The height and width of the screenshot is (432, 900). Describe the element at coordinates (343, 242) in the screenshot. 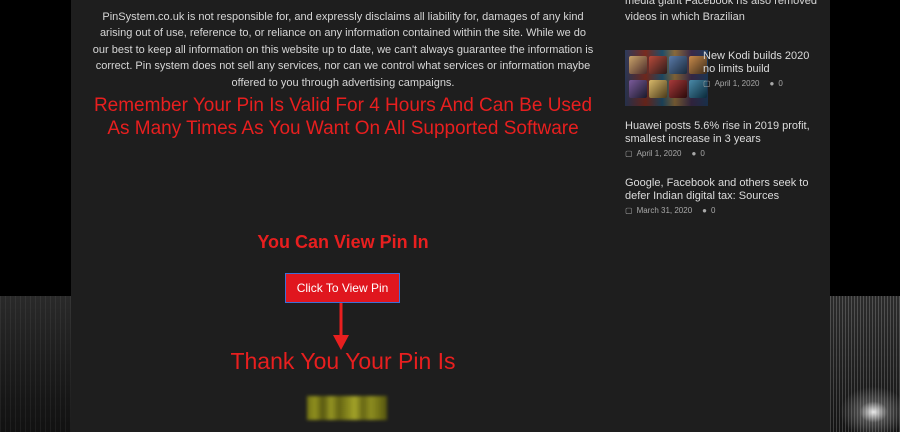

I see `view-pin-heading: You Can View Pin In` at that location.